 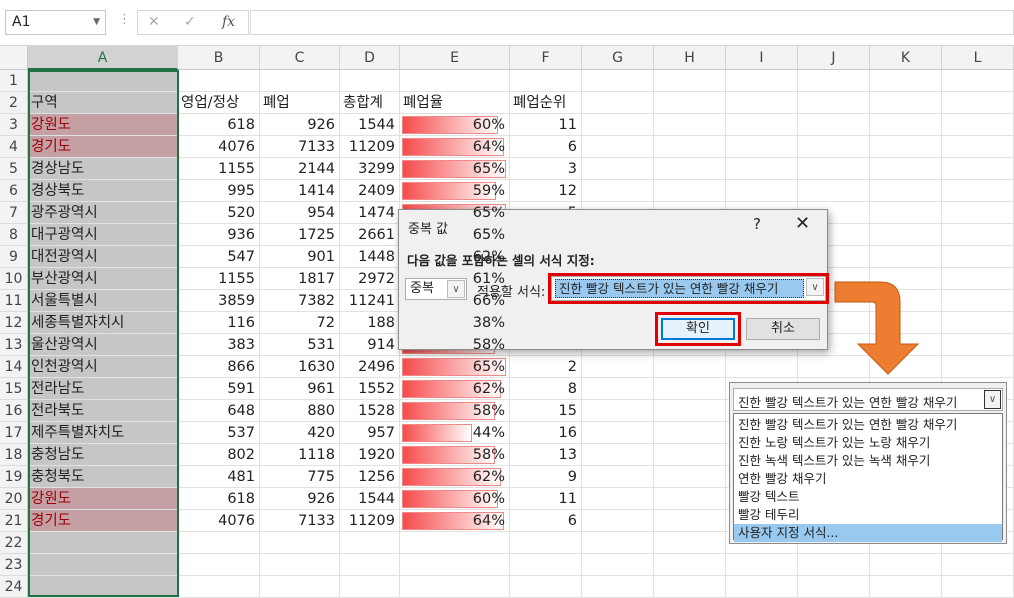 What do you see at coordinates (757, 224) in the screenshot?
I see `help-icon: ?` at bounding box center [757, 224].